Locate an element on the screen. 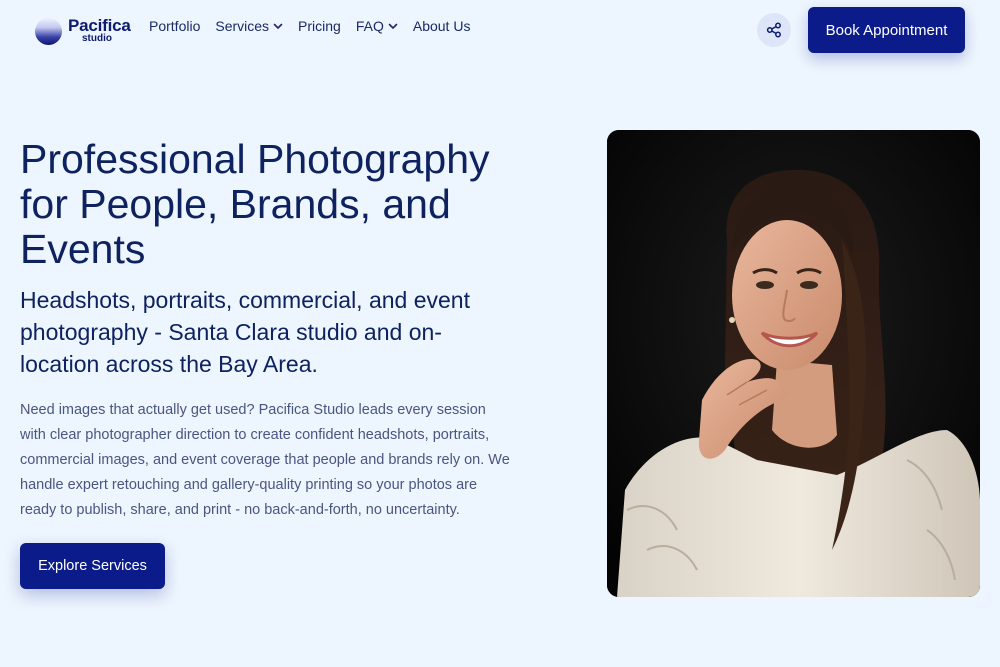 This screenshot has height=667, width=1000. nav-item-services: Services is located at coordinates (249, 26).